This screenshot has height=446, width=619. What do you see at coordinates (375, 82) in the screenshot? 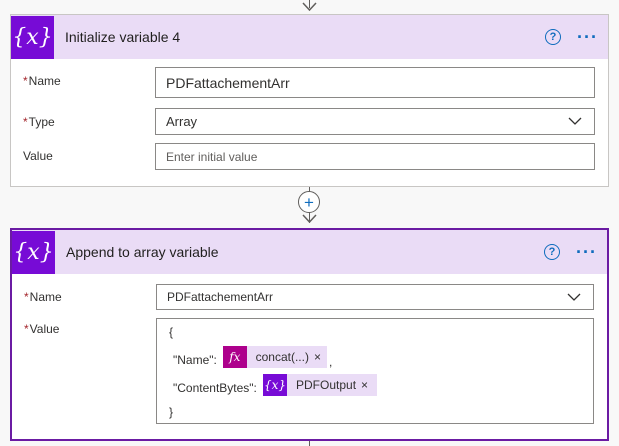
I see `name-input: PDFattachementArr` at bounding box center [375, 82].